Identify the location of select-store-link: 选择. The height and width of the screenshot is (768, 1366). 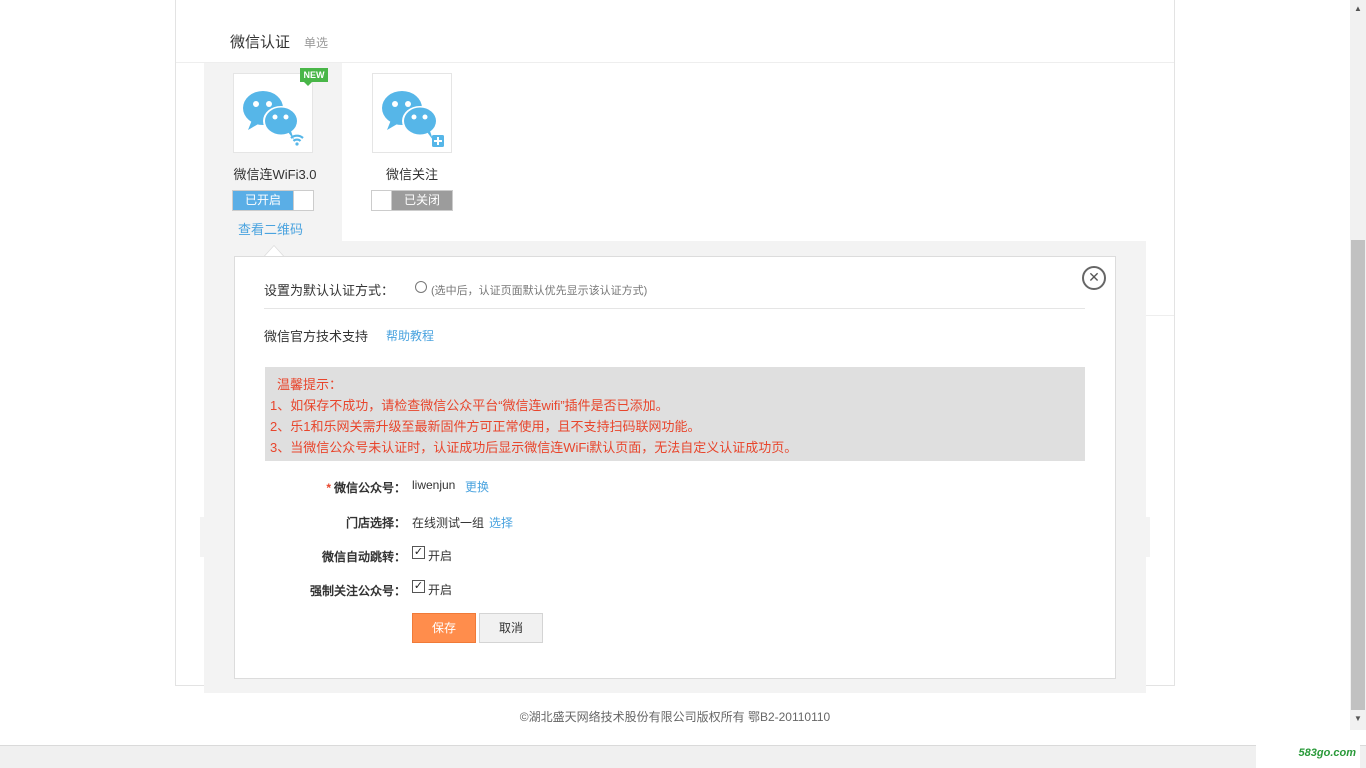
(501, 522).